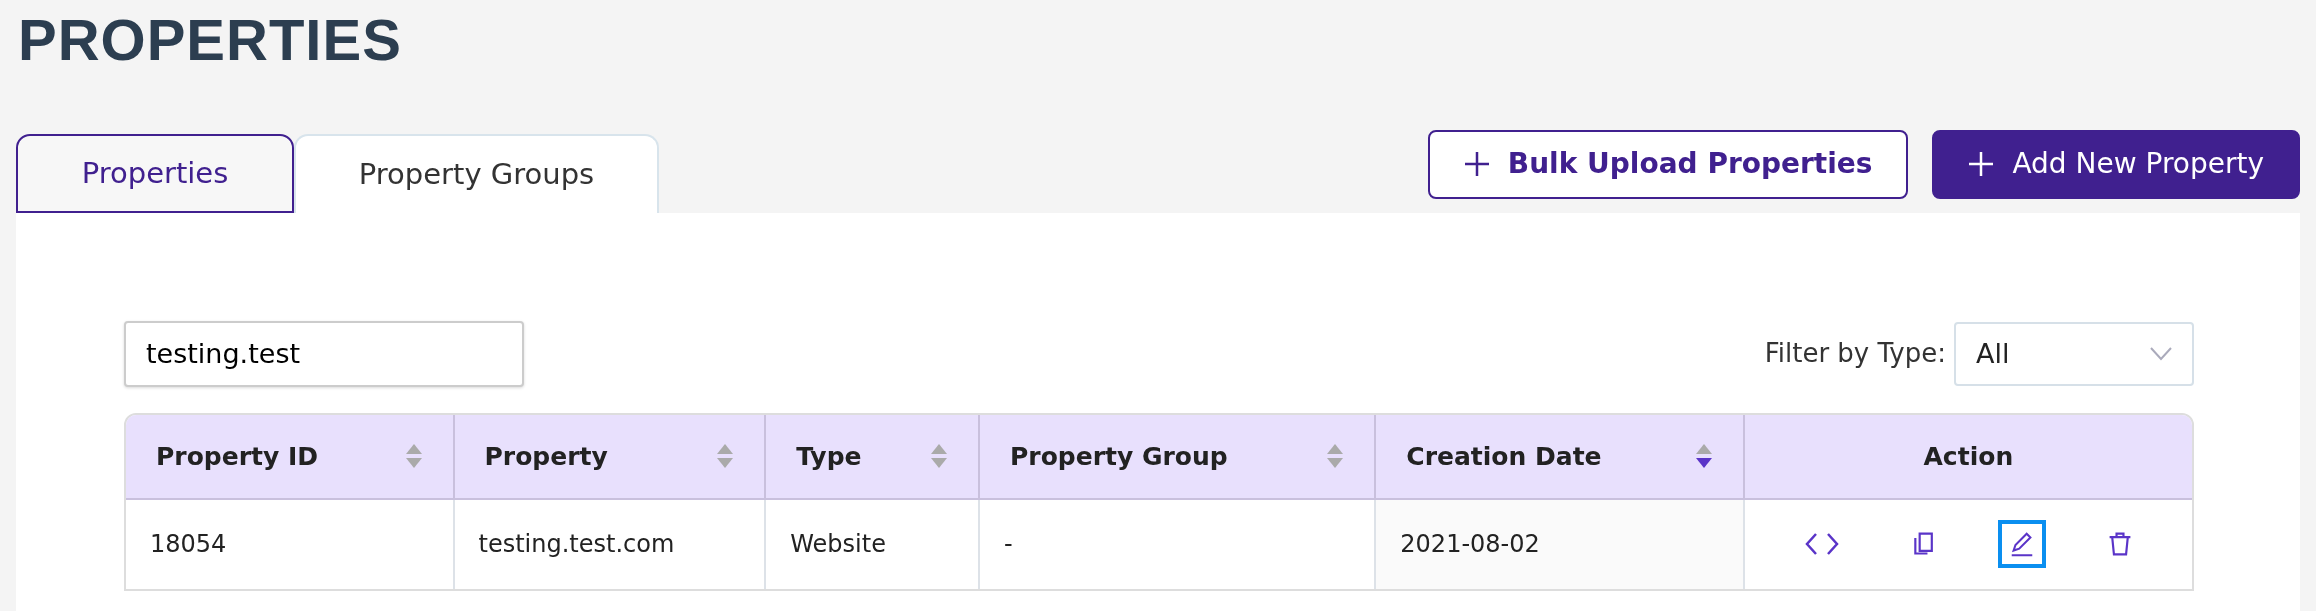 This screenshot has height=611, width=2316. Describe the element at coordinates (290, 543) in the screenshot. I see `table-cell: 18054` at that location.